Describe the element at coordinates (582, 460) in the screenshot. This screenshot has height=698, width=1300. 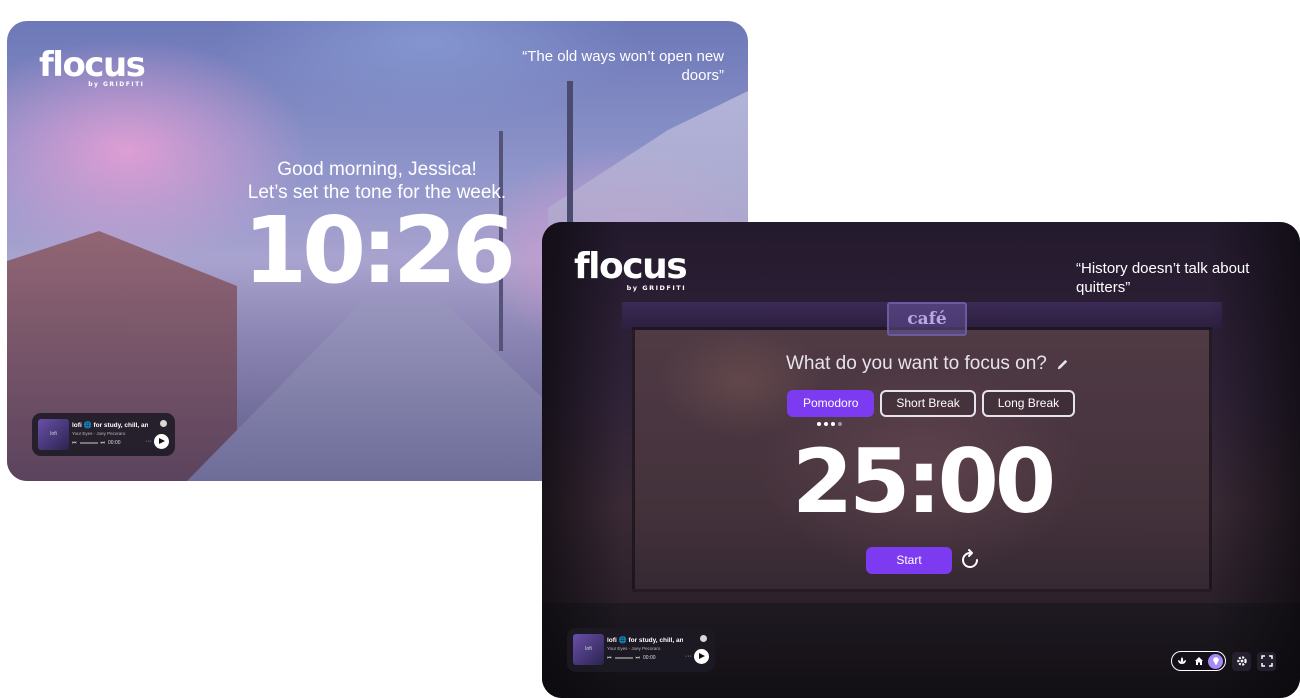
I see `background-shade` at that location.